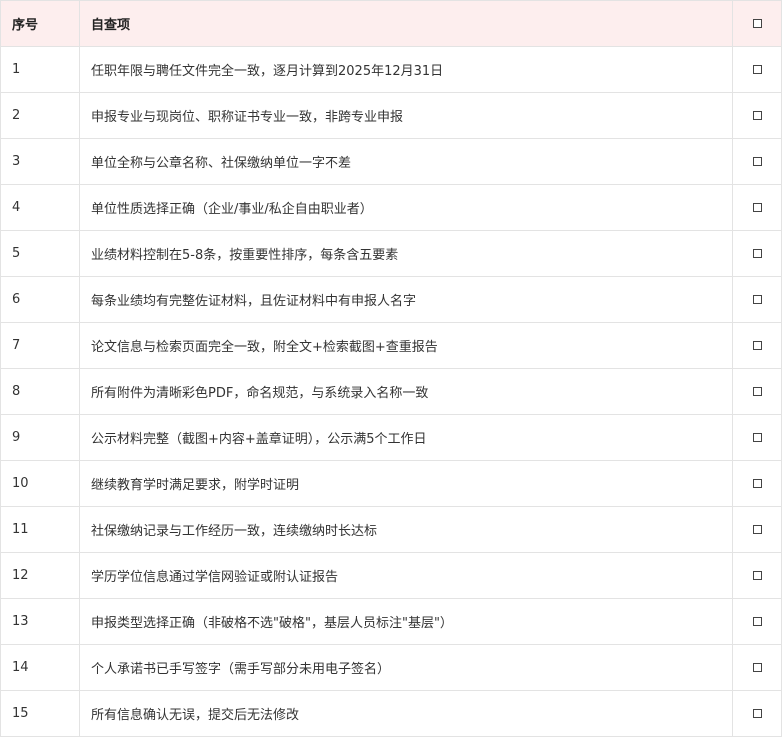  Describe the element at coordinates (406, 345) in the screenshot. I see `row-item: 论文信息与检索页面完全一致，附全文+检索截图+查重报告` at that location.